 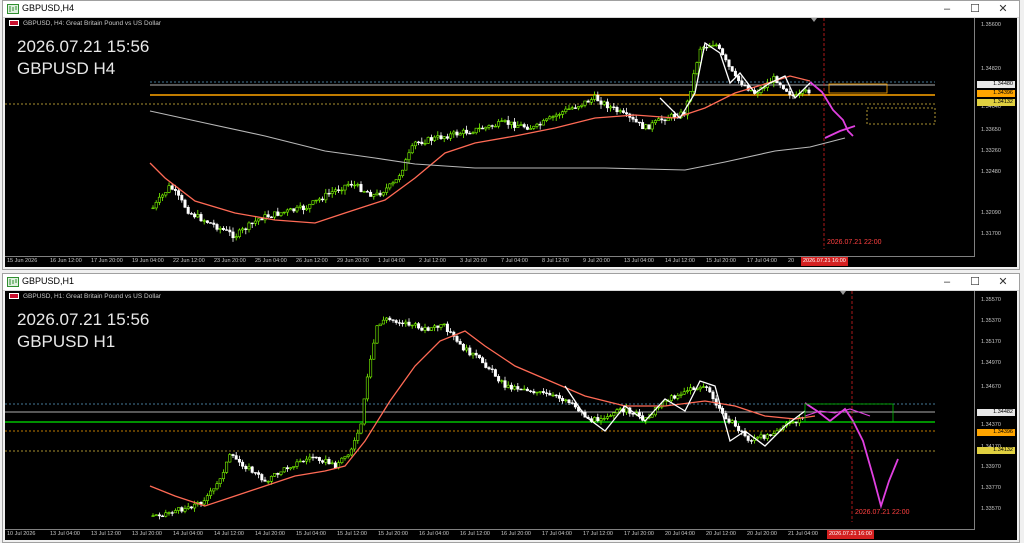 What do you see at coordinates (22, 261) in the screenshot?
I see `time-label: 15 Jun 2026` at bounding box center [22, 261].